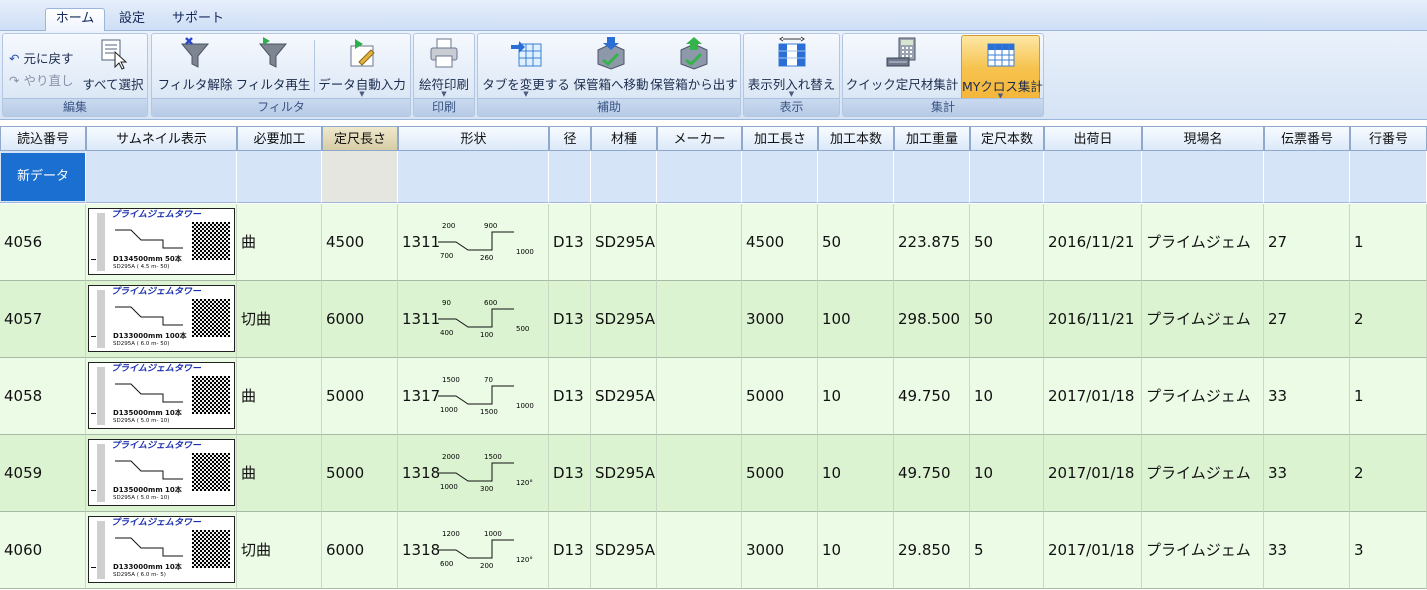  I want to click on cell-shape: 1318 1200 1000 600 200 120°, so click(473, 550).